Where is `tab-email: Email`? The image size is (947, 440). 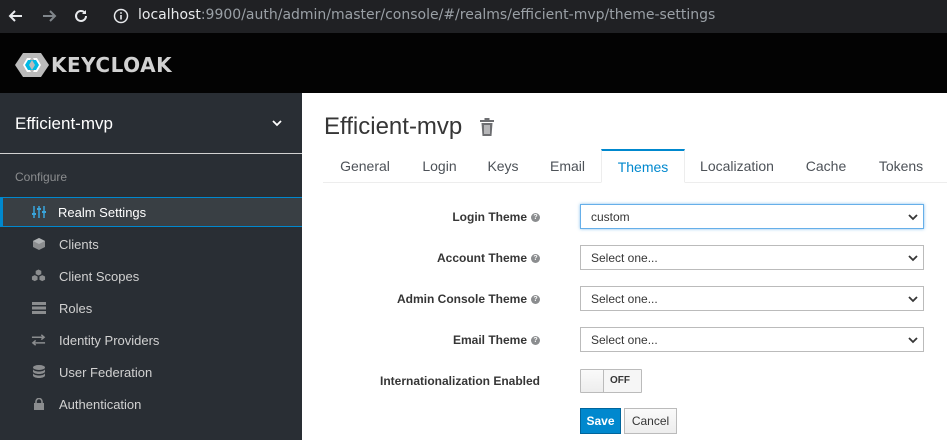
tab-email: Email is located at coordinates (567, 166).